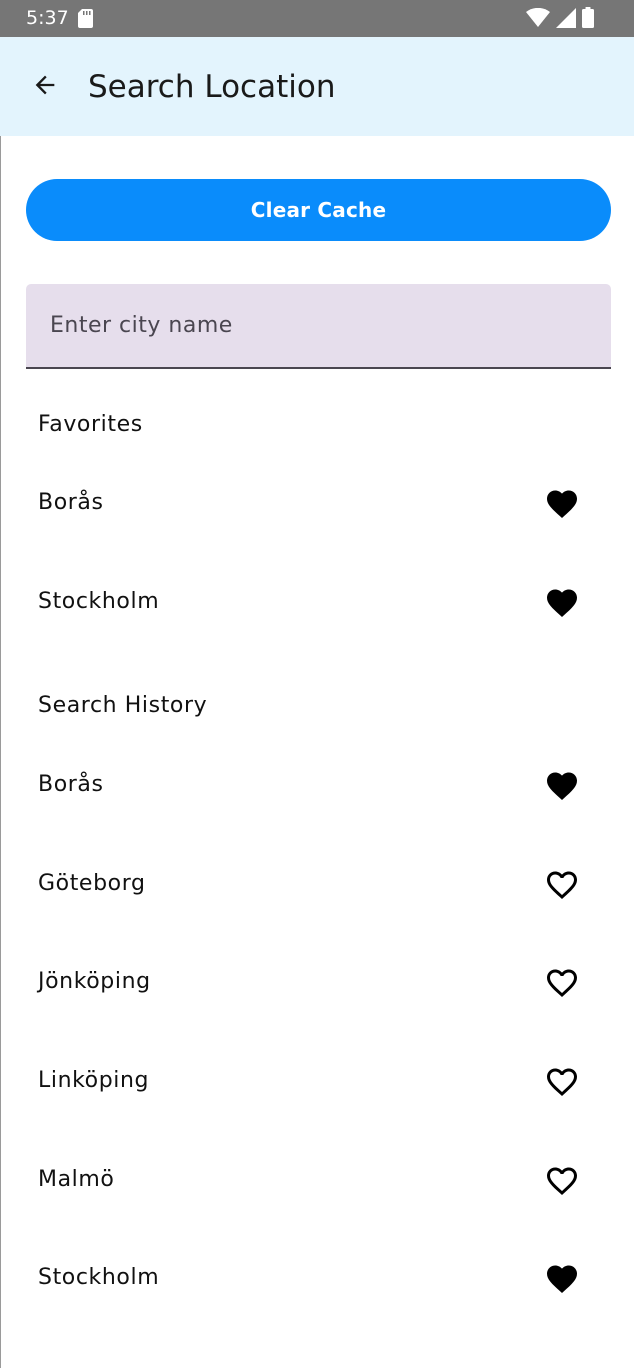  What do you see at coordinates (92, 883) in the screenshot?
I see `city-name: Göteborg` at bounding box center [92, 883].